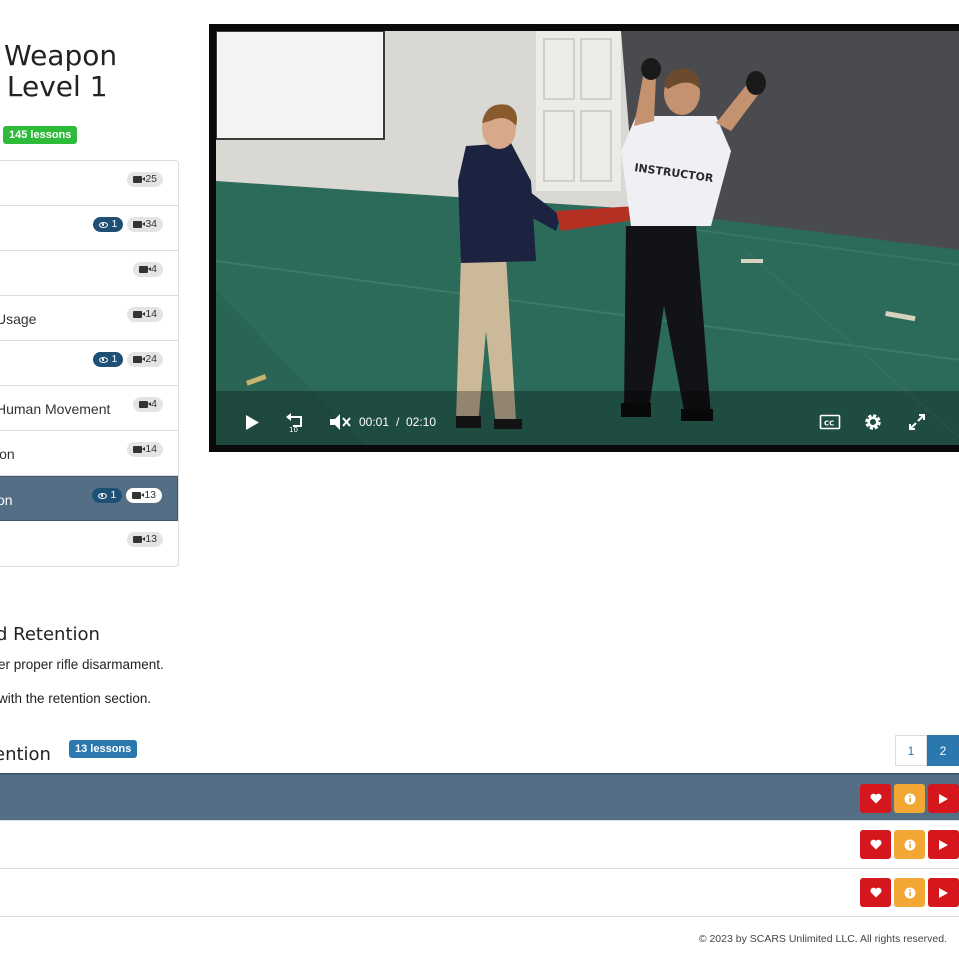 The width and height of the screenshot is (959, 959). What do you see at coordinates (103, 749) in the screenshot?
I see `section-lessons-badge: 13 lessons` at bounding box center [103, 749].